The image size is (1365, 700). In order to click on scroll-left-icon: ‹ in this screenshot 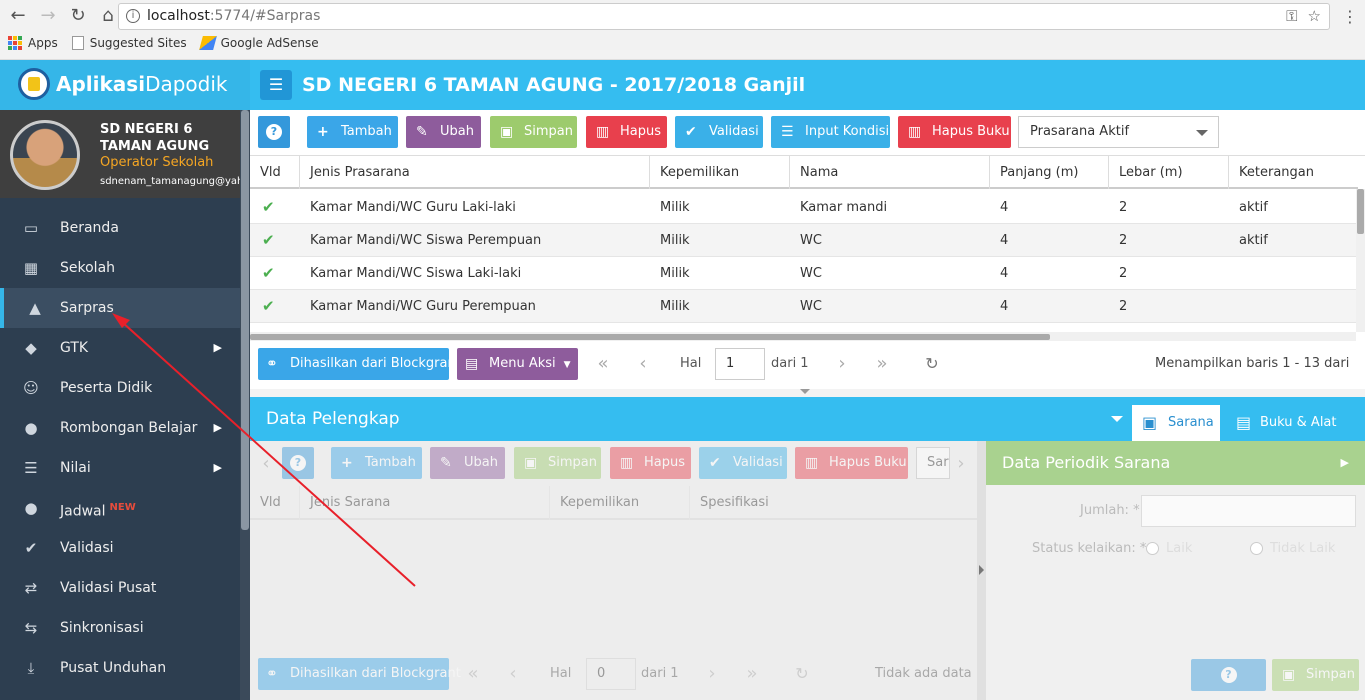, I will do `click(266, 464)`.